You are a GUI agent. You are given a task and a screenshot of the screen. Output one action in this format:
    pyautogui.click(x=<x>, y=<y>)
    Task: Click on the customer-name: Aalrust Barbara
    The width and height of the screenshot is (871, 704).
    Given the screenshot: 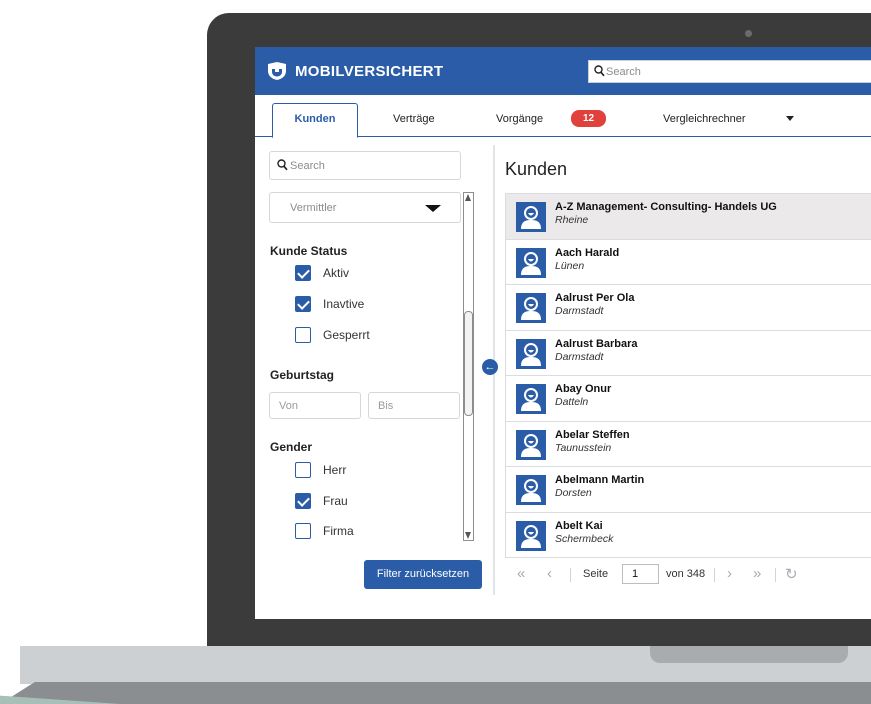 What is the action you would take?
    pyautogui.click(x=596, y=343)
    